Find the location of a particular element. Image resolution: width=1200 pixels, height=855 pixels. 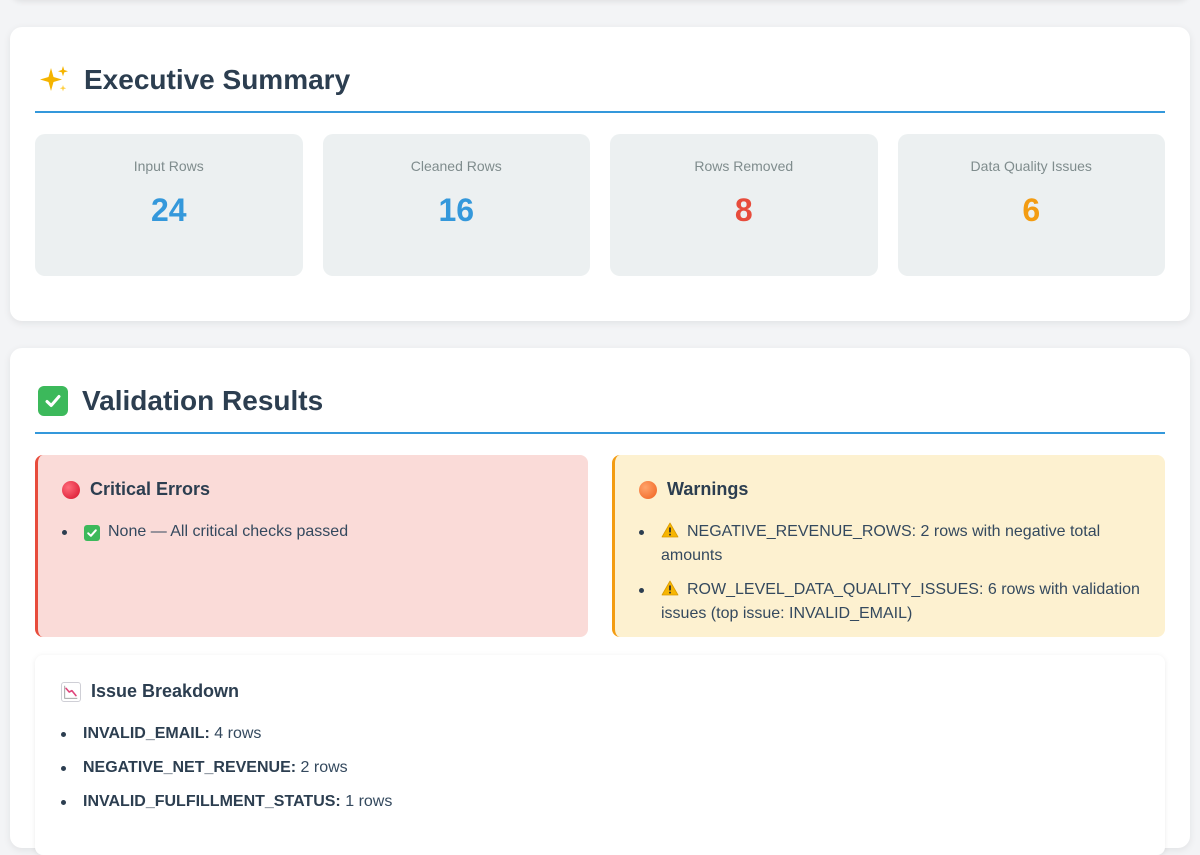

critical-errors-heading: Critical Errors is located at coordinates (313, 489).